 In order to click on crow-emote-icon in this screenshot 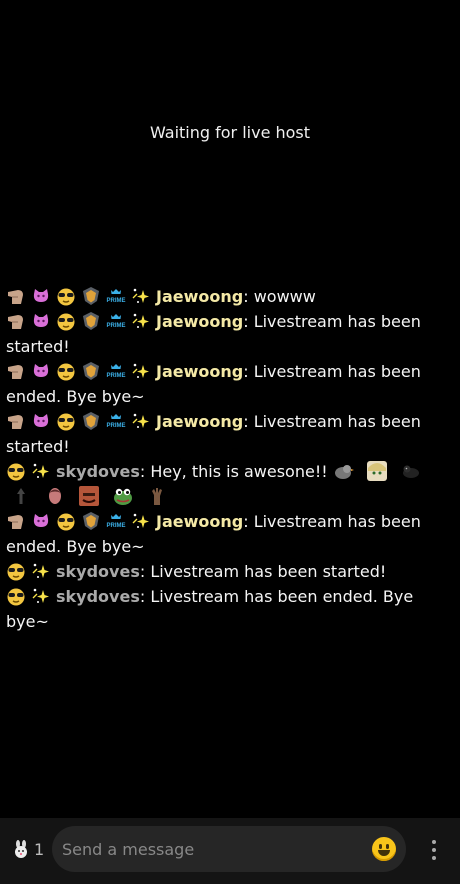, I will do `click(411, 471)`.